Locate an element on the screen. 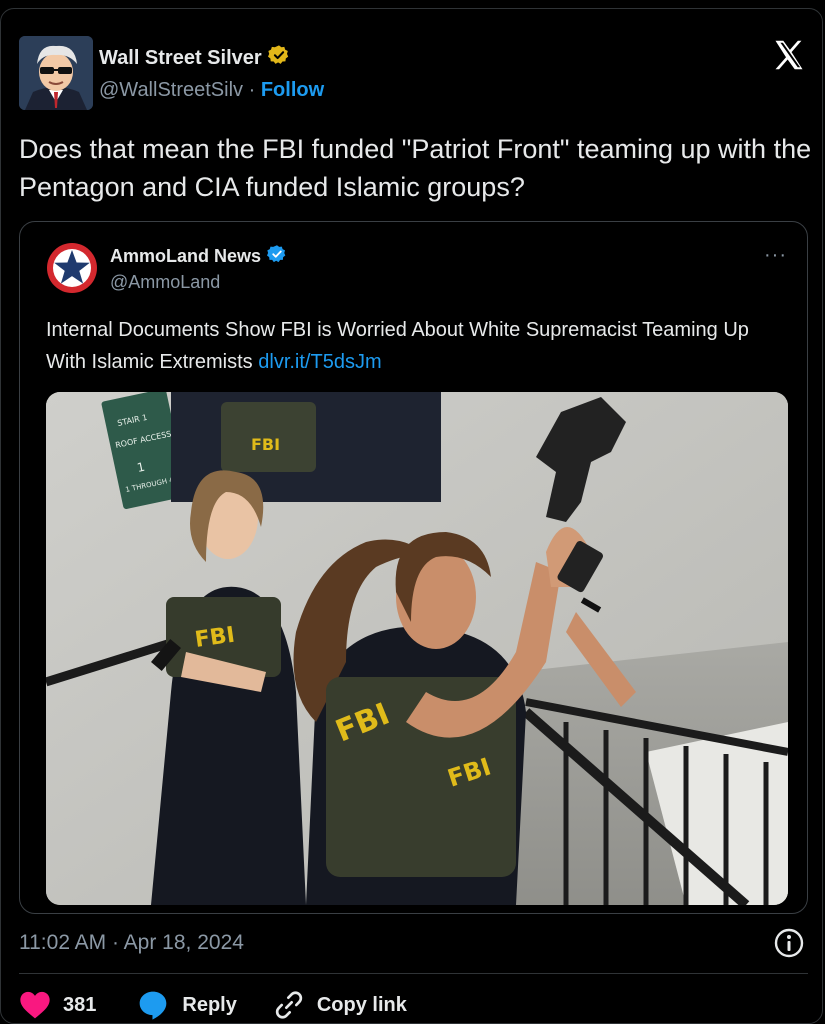 The image size is (825, 1024). verified-blue-icon is located at coordinates (277, 256).